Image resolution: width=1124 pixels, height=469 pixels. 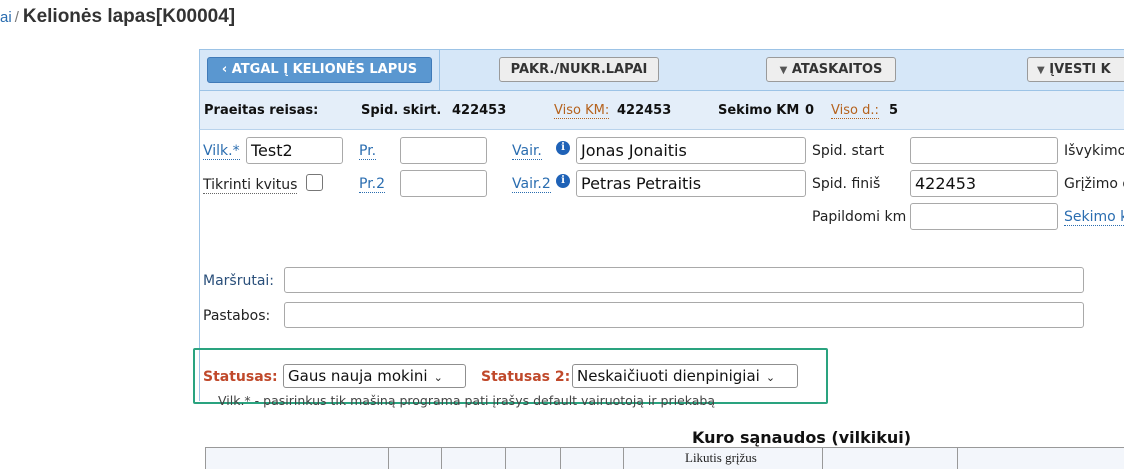 What do you see at coordinates (294, 150) in the screenshot?
I see `truck-input: Test2` at bounding box center [294, 150].